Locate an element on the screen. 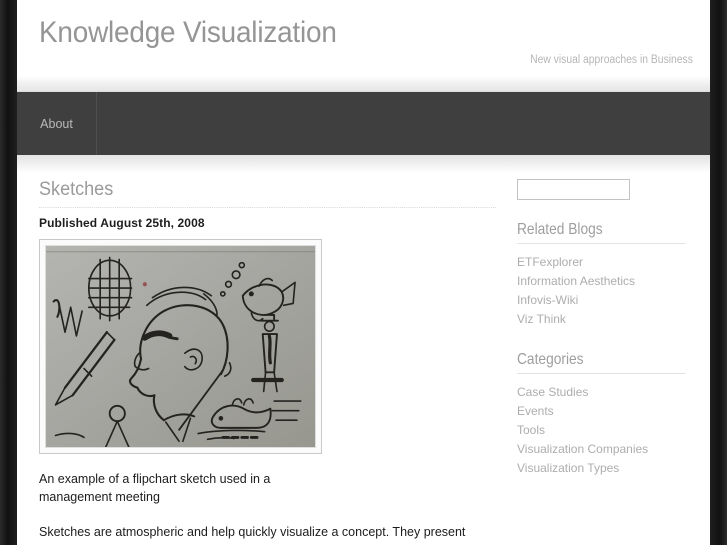 This screenshot has width=727, height=545. sketch-illustration is located at coordinates (180, 346).